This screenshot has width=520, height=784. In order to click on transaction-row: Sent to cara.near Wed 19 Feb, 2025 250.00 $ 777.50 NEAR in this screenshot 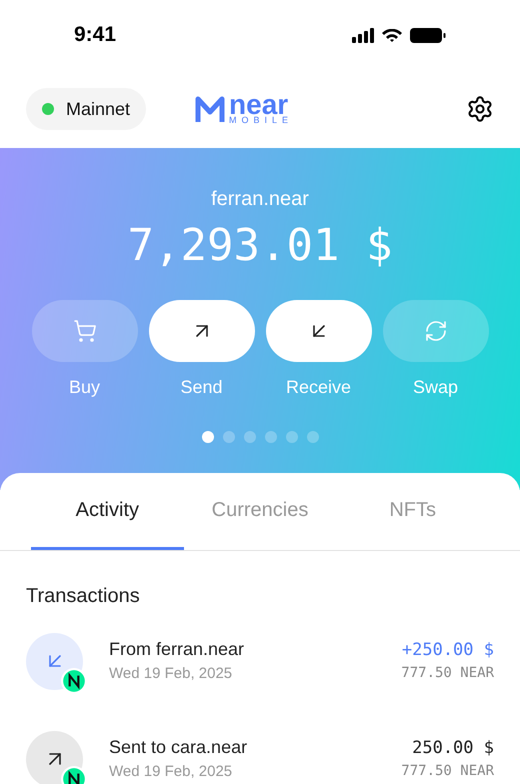, I will do `click(260, 757)`.